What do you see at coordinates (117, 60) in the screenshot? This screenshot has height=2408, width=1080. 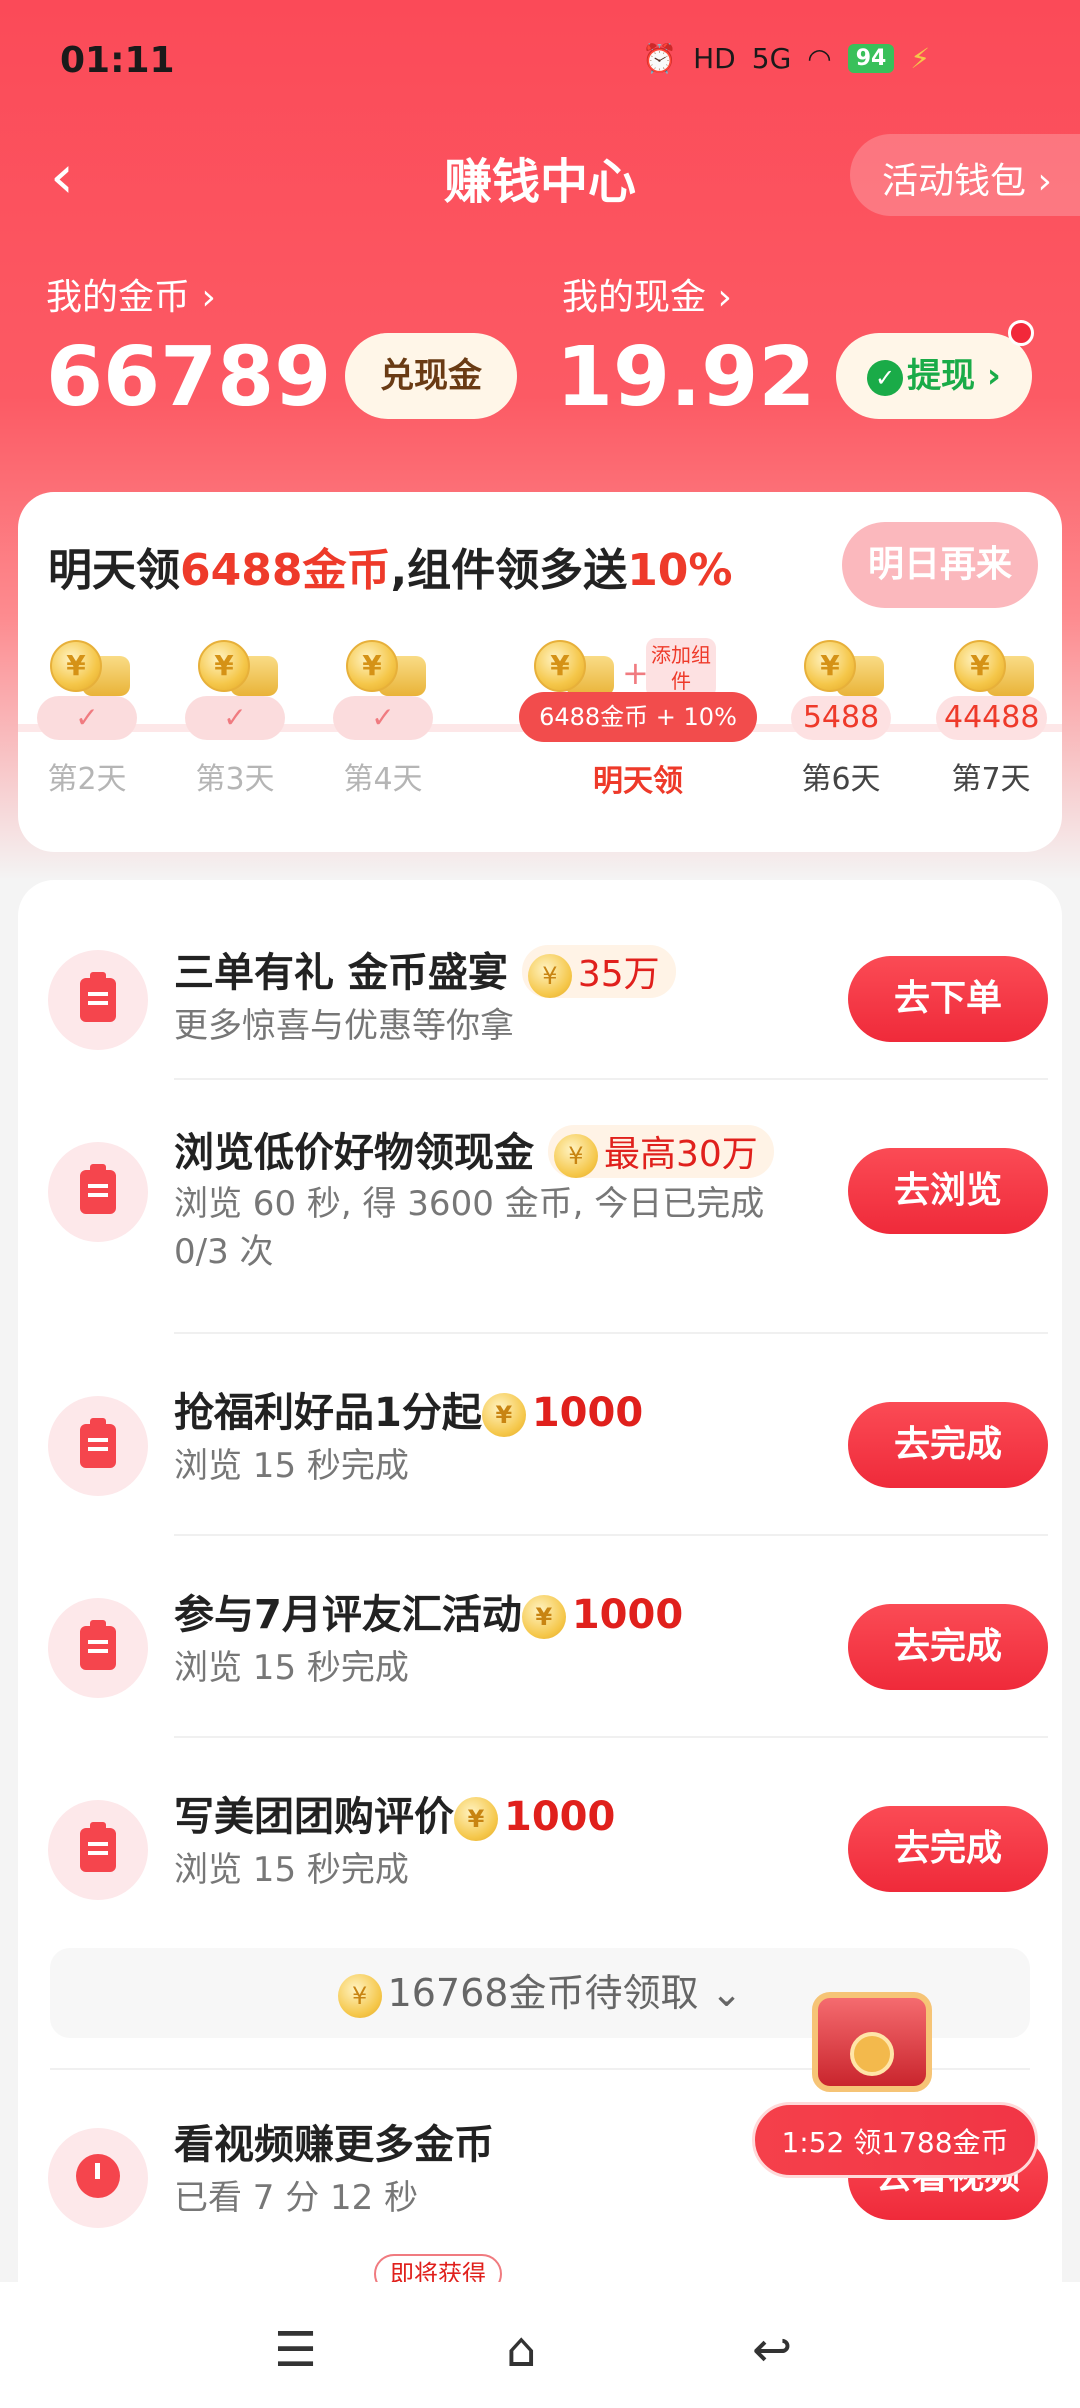 I see `status-time: 01:11` at bounding box center [117, 60].